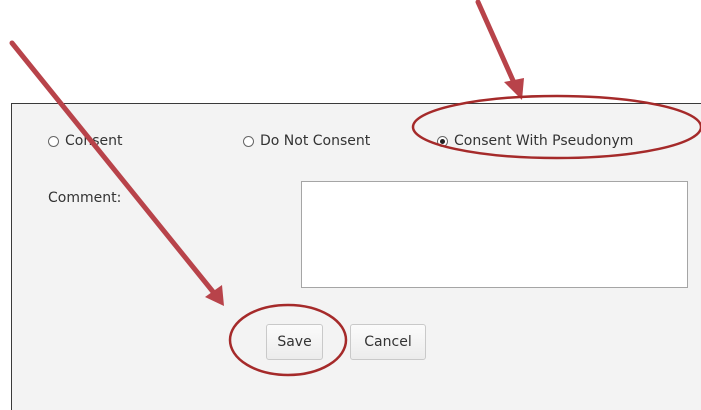 The width and height of the screenshot is (701, 410). What do you see at coordinates (494, 234) in the screenshot?
I see `comment-textarea` at bounding box center [494, 234].